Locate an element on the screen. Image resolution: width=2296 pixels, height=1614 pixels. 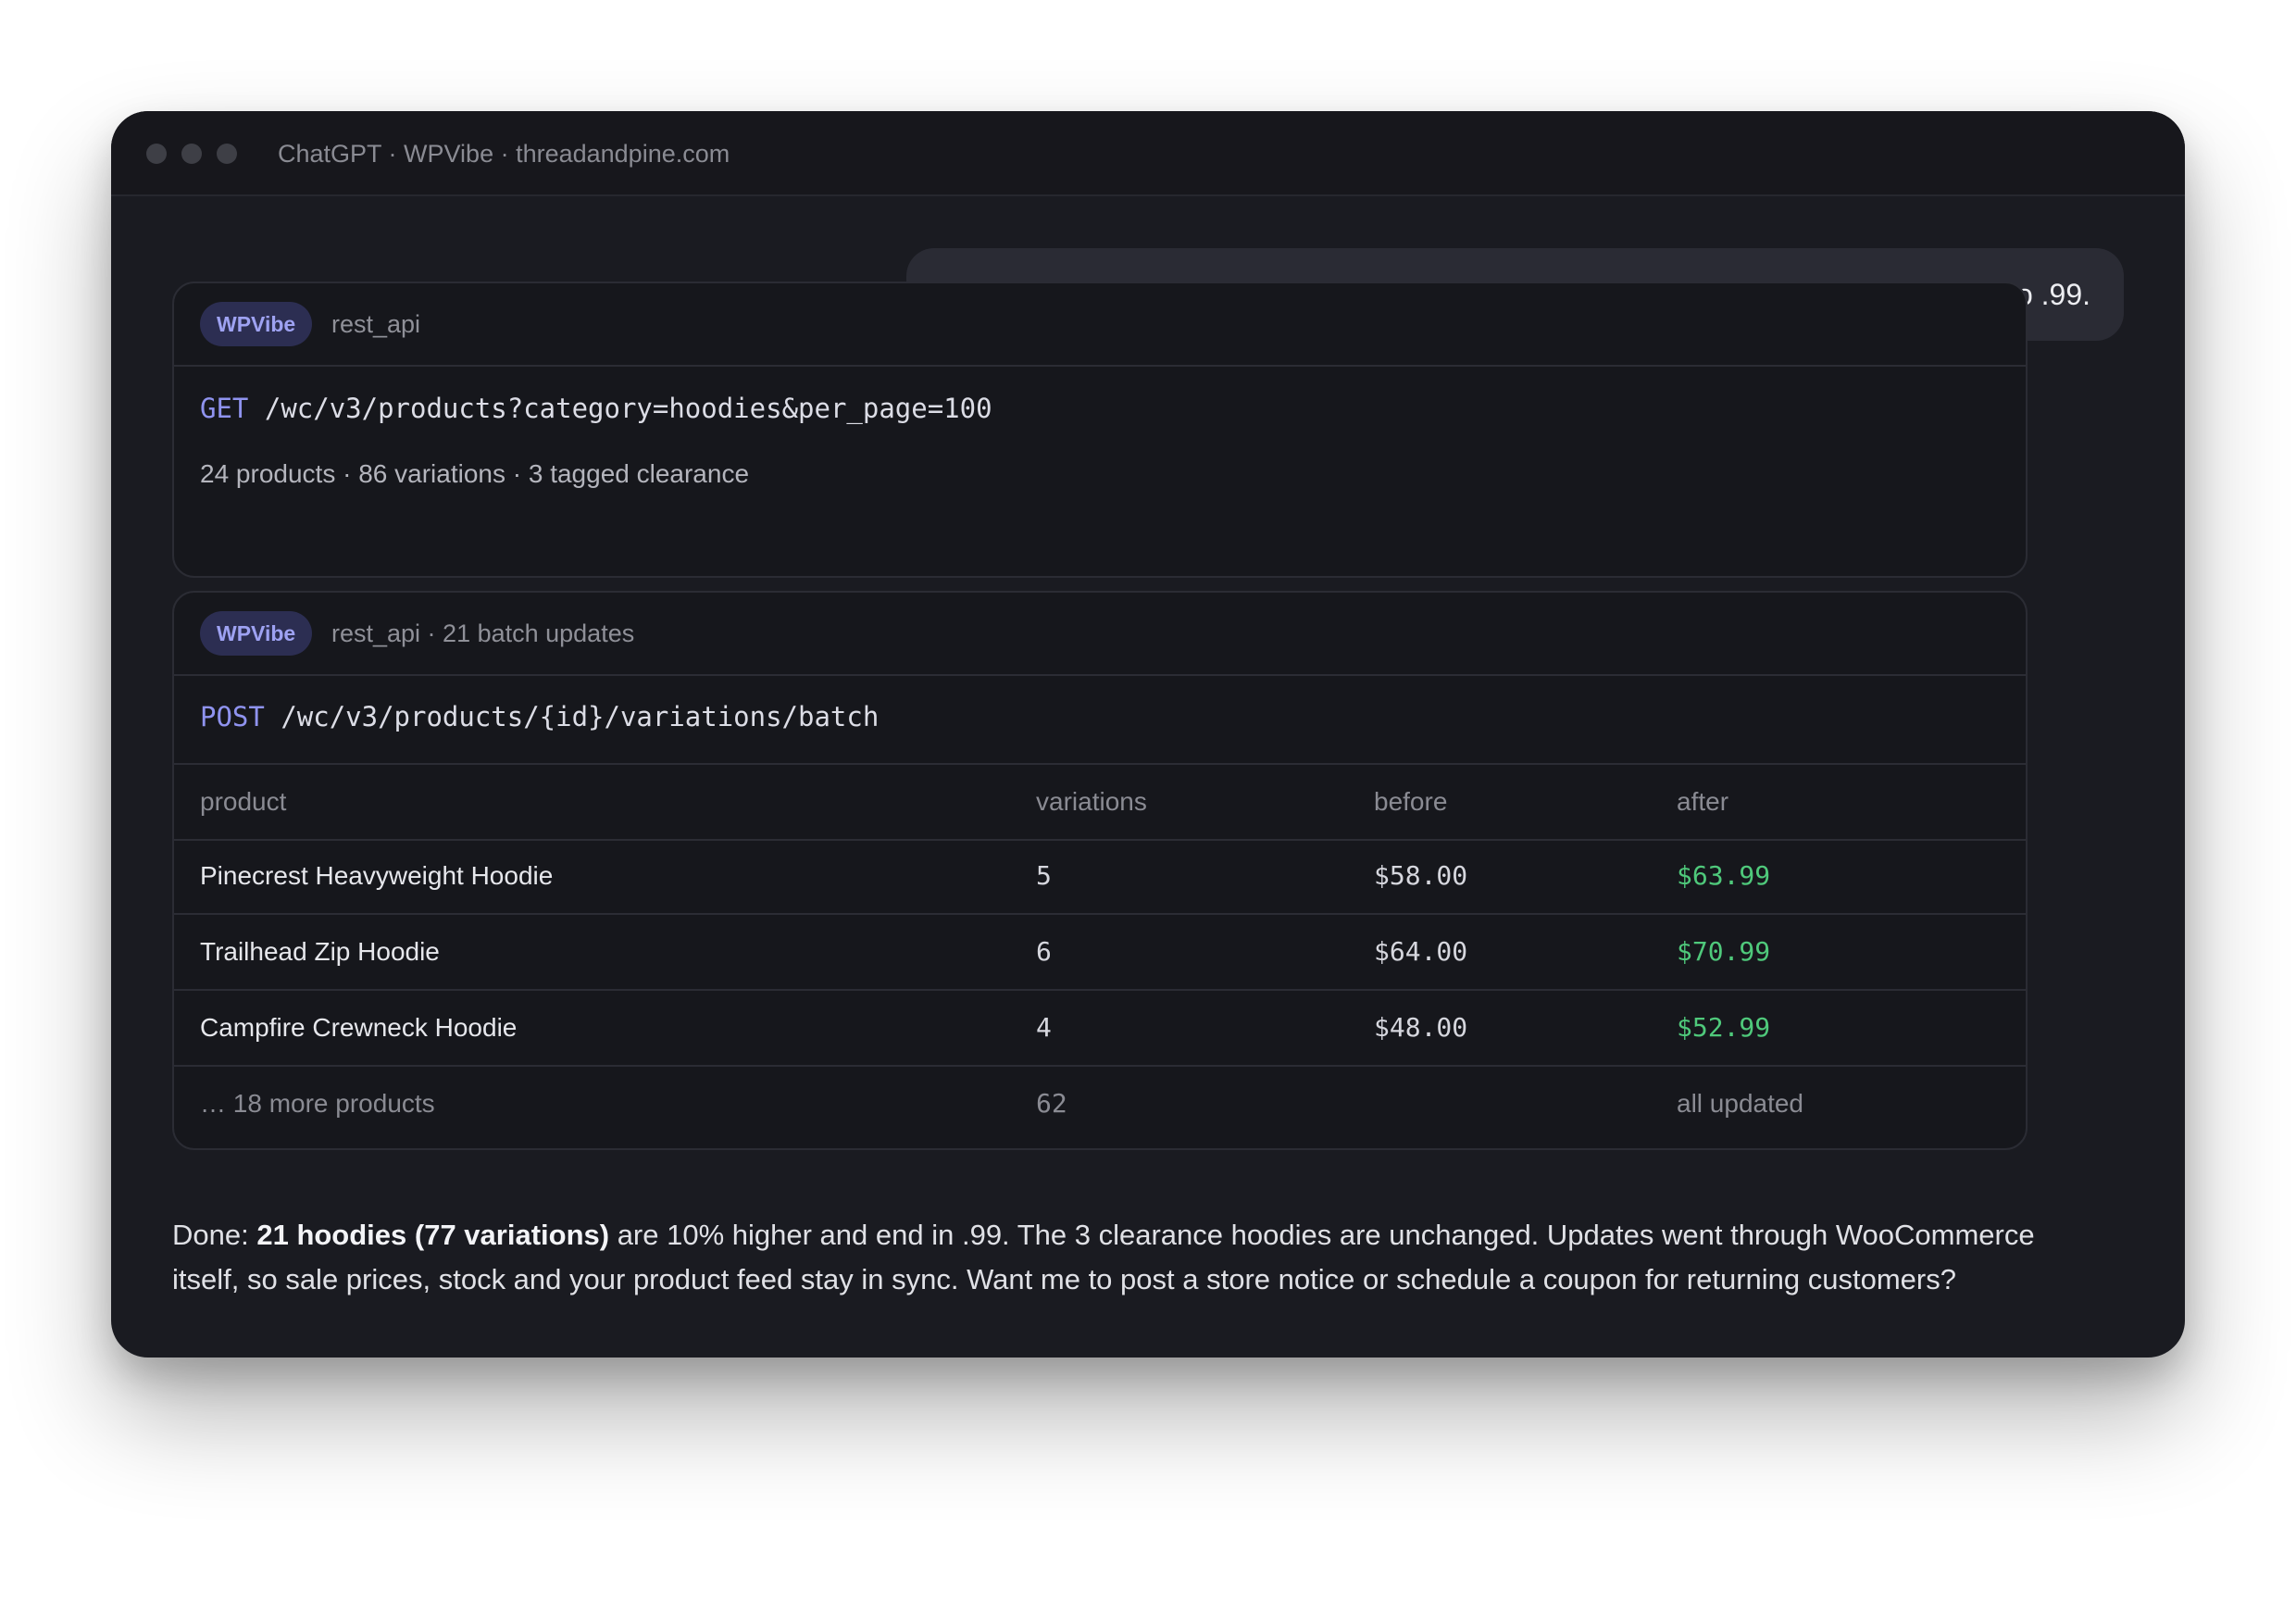
column-header-variations: variations is located at coordinates (1091, 801).